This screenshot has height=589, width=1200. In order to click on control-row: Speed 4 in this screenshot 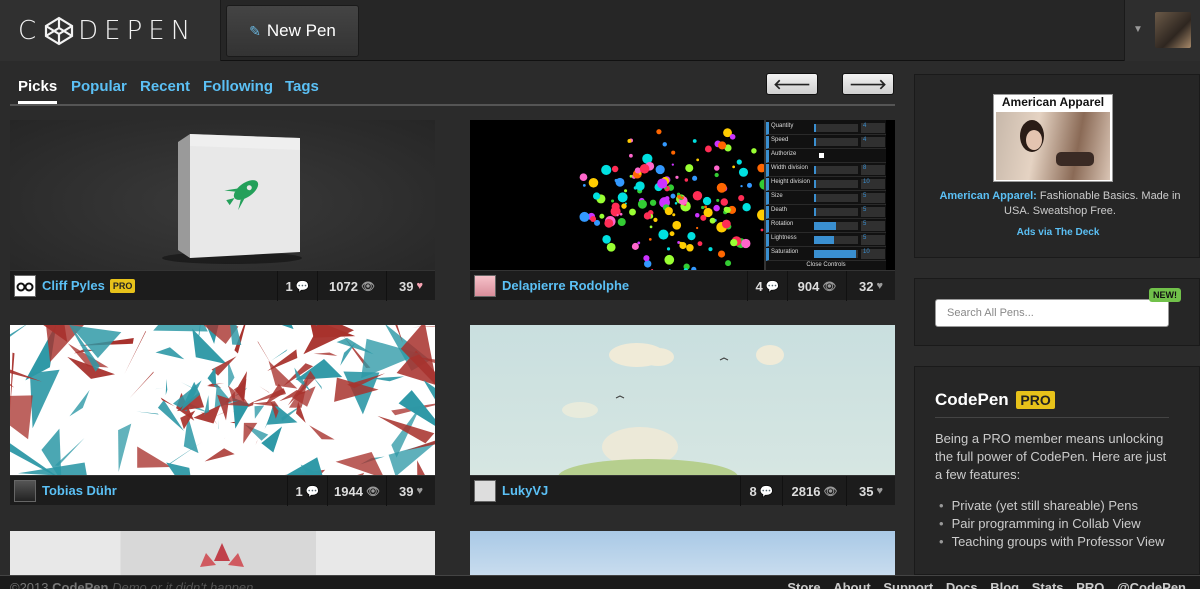, I will do `click(826, 142)`.